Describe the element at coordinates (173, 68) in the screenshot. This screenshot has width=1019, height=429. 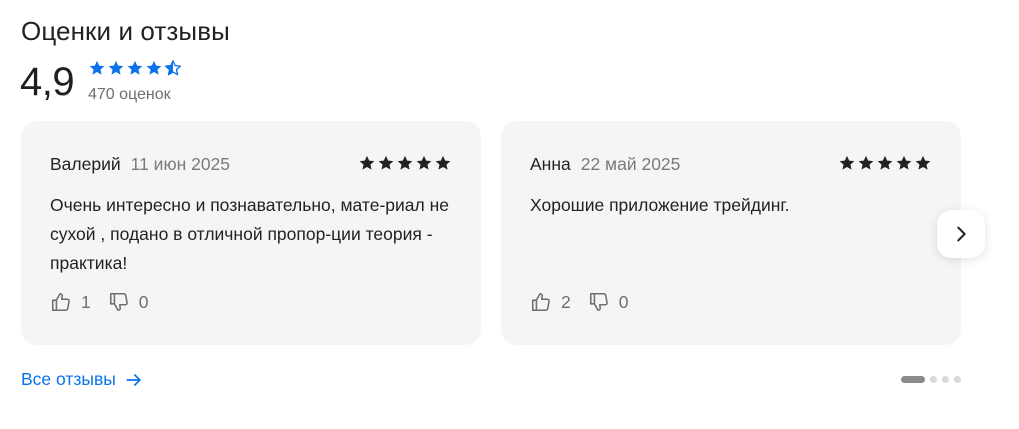
I see `half-star-icon` at that location.